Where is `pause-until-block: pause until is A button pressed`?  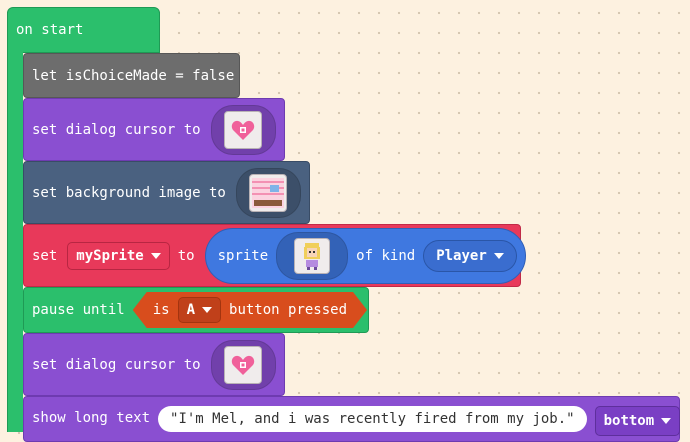
pause-until-block: pause until is A button pressed is located at coordinates (196, 310).